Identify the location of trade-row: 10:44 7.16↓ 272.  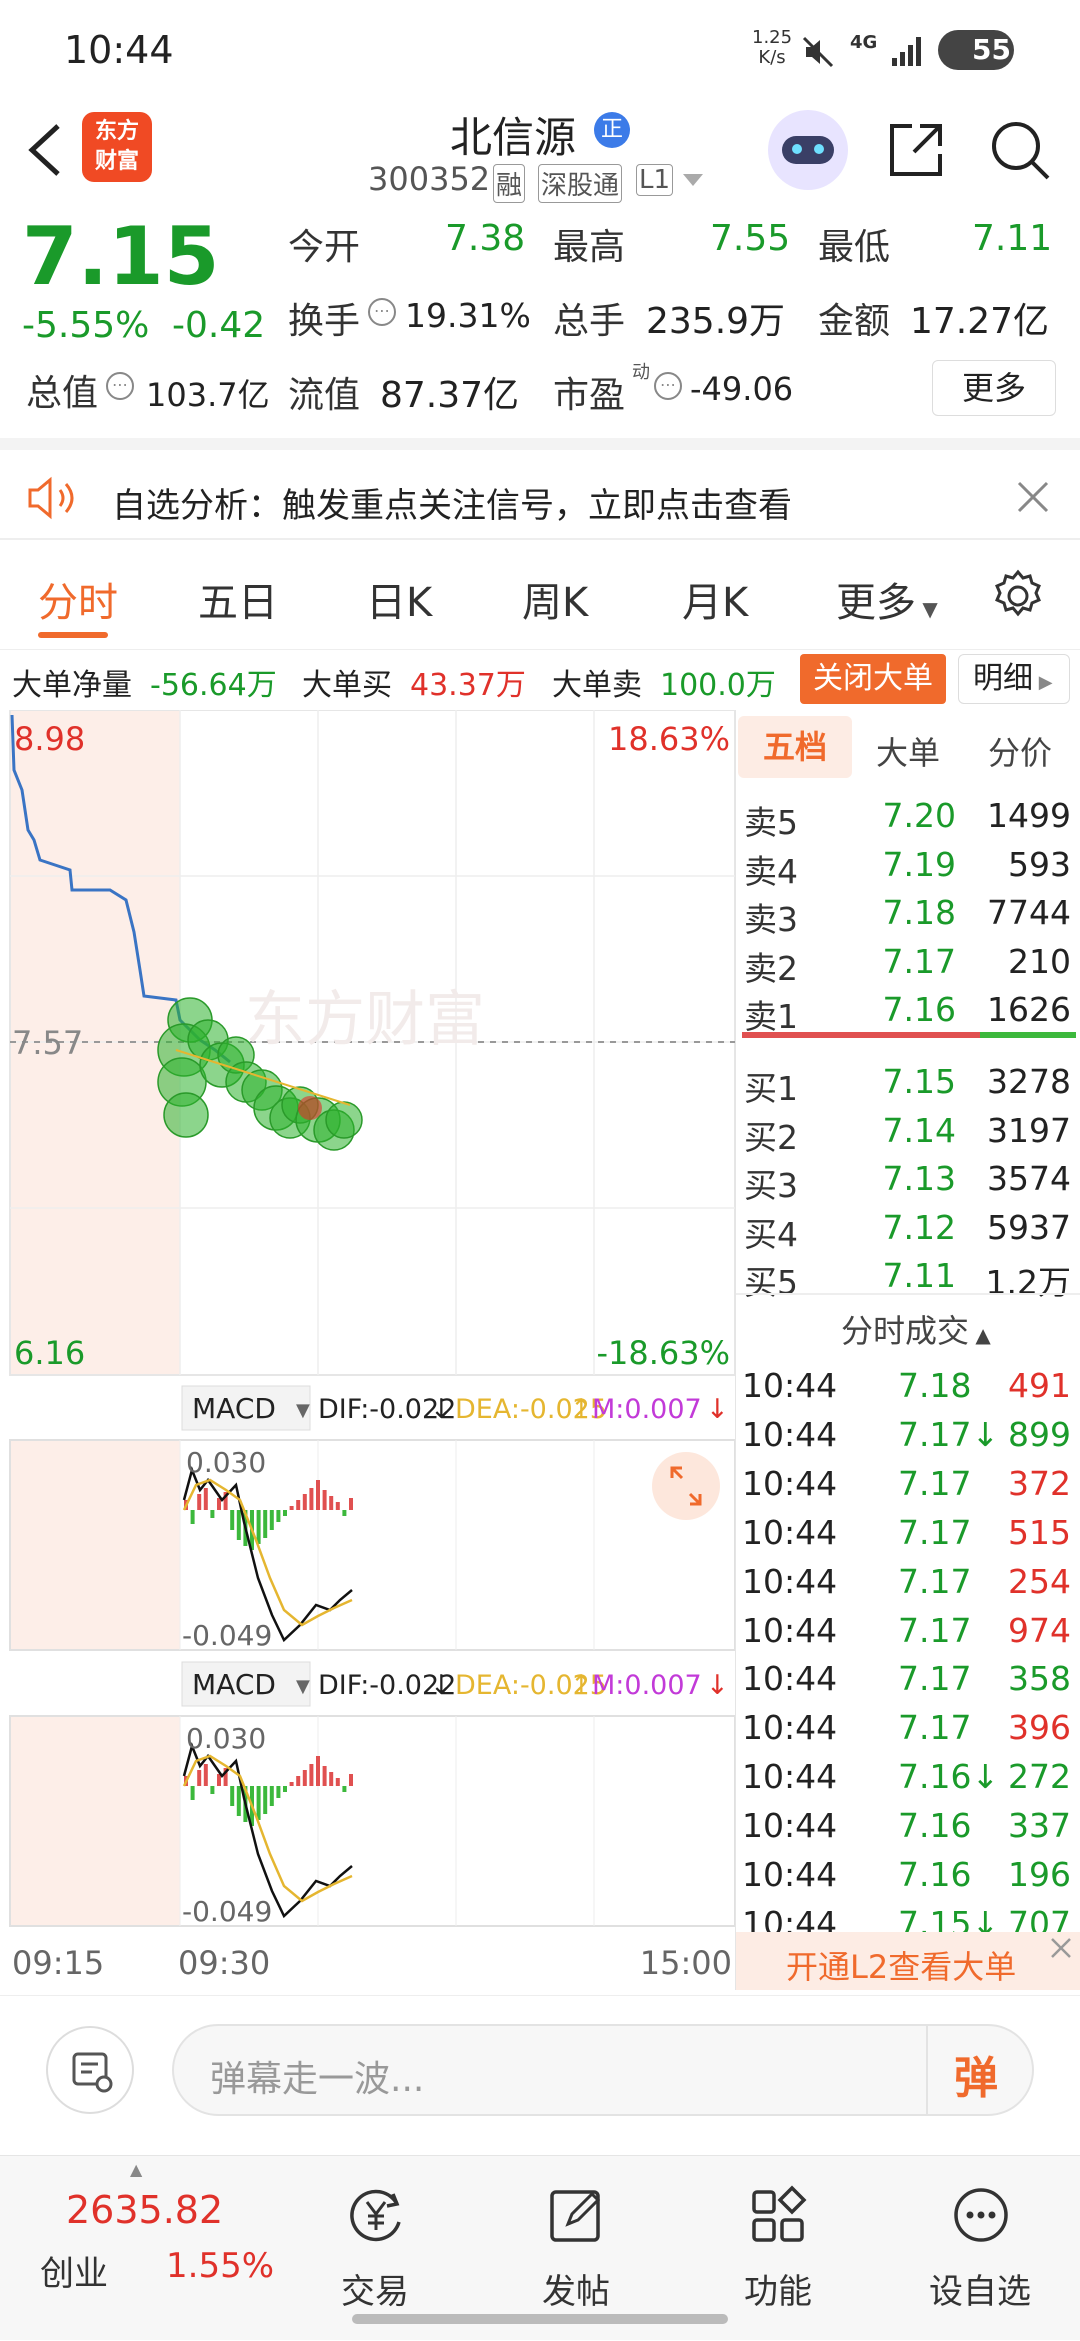
(908, 1777).